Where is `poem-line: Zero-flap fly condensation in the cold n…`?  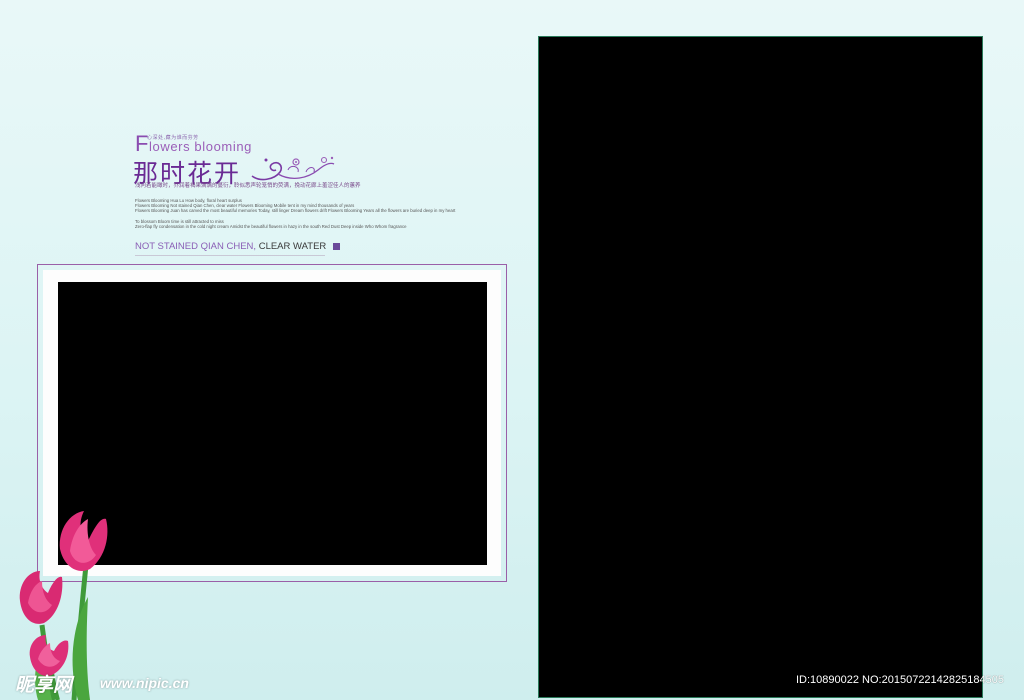 poem-line: Zero-flap fly condensation in the cold n… is located at coordinates (271, 226).